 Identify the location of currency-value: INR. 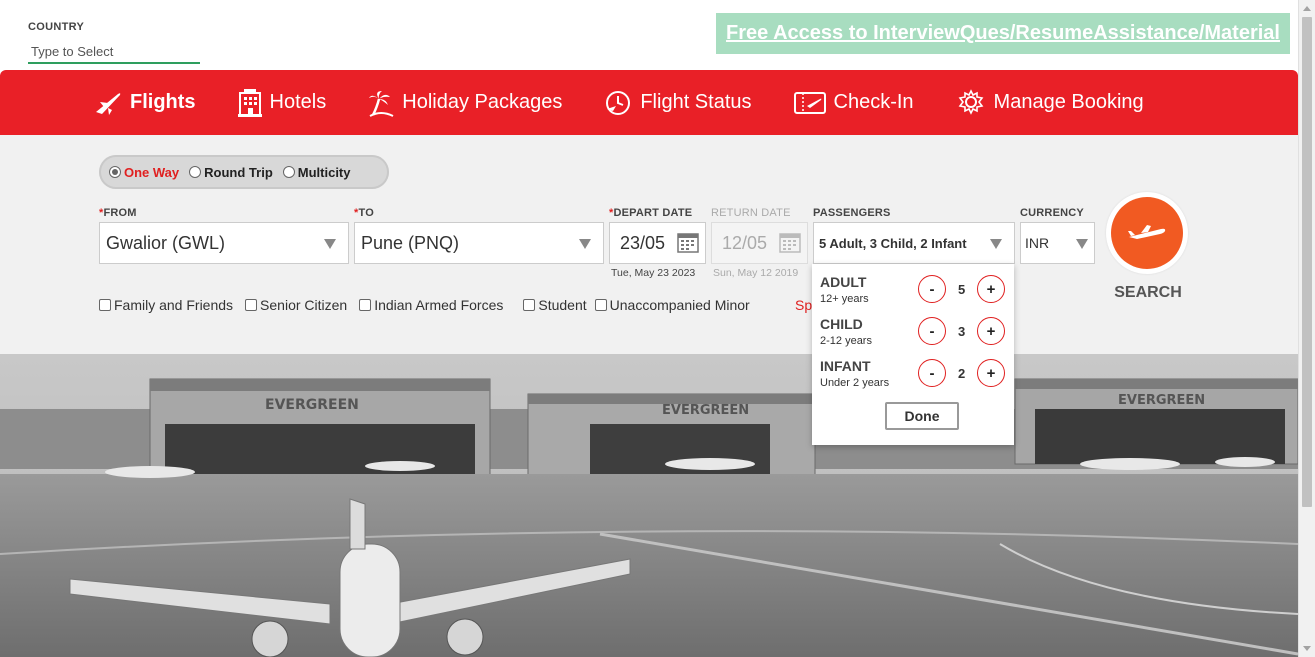
(1037, 243).